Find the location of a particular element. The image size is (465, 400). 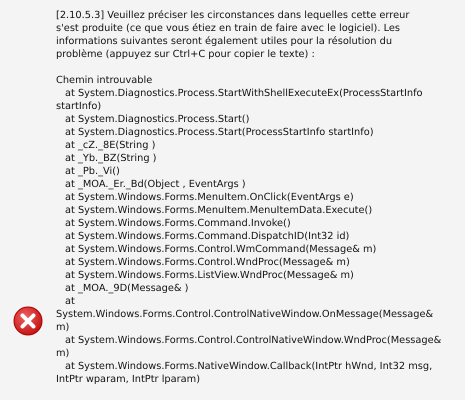

stack-trace-line: at _MOA._Er._Bd(Object , EventArgs ) is located at coordinates (155, 184).